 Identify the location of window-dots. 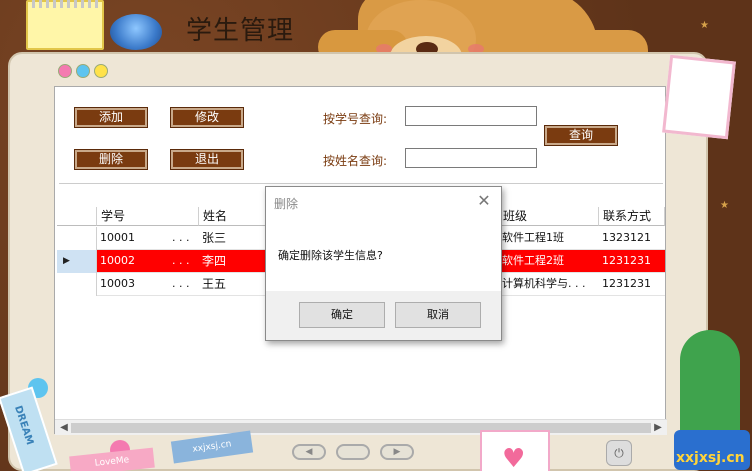
(83, 71).